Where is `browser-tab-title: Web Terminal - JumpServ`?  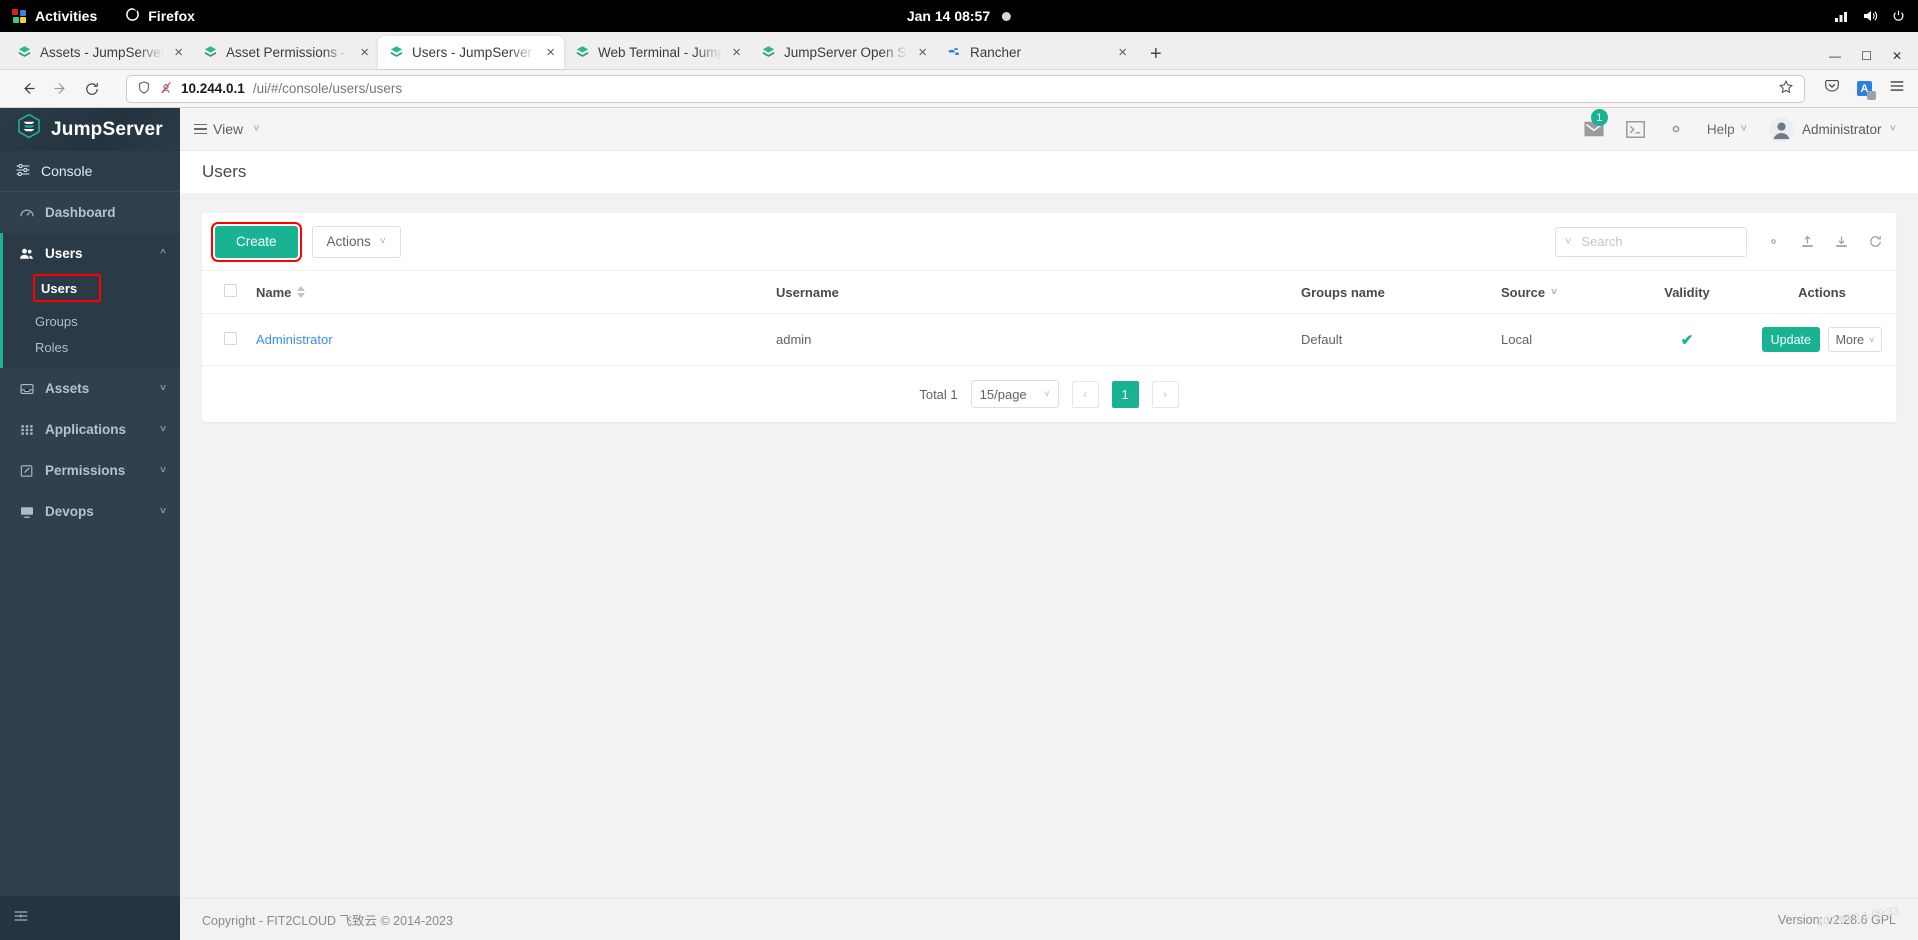
browser-tab-title: Web Terminal - JumpServ is located at coordinates (660, 52).